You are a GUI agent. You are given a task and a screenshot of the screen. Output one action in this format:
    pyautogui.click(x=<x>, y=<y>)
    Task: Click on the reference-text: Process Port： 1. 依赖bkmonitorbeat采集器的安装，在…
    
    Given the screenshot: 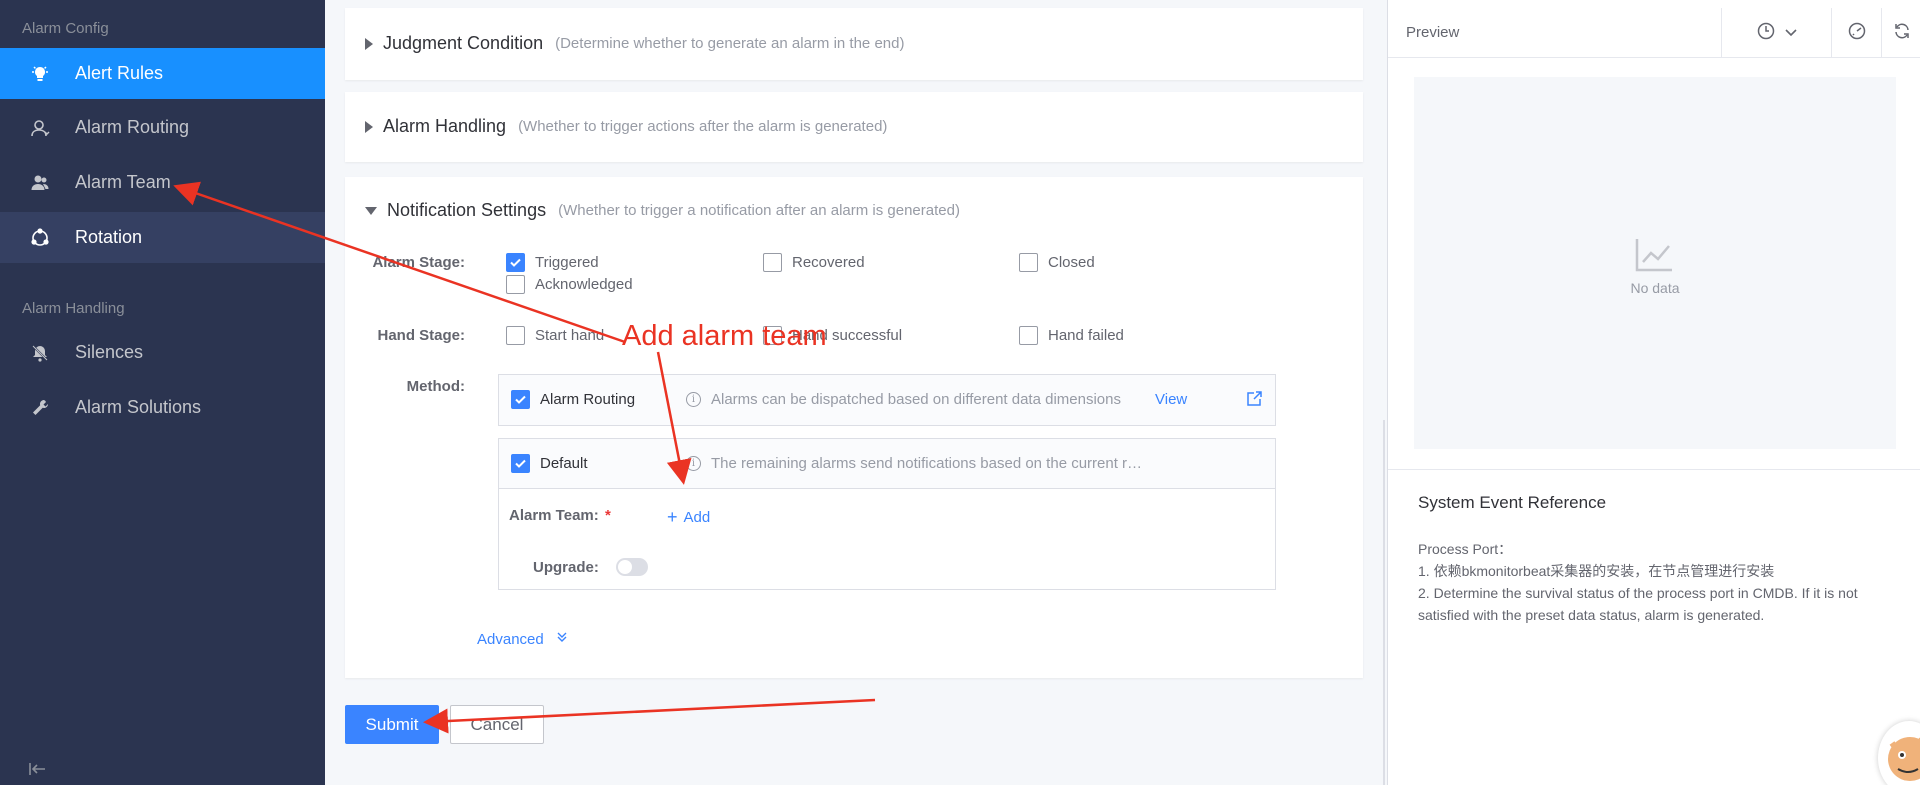 What is the action you would take?
    pyautogui.click(x=1658, y=582)
    